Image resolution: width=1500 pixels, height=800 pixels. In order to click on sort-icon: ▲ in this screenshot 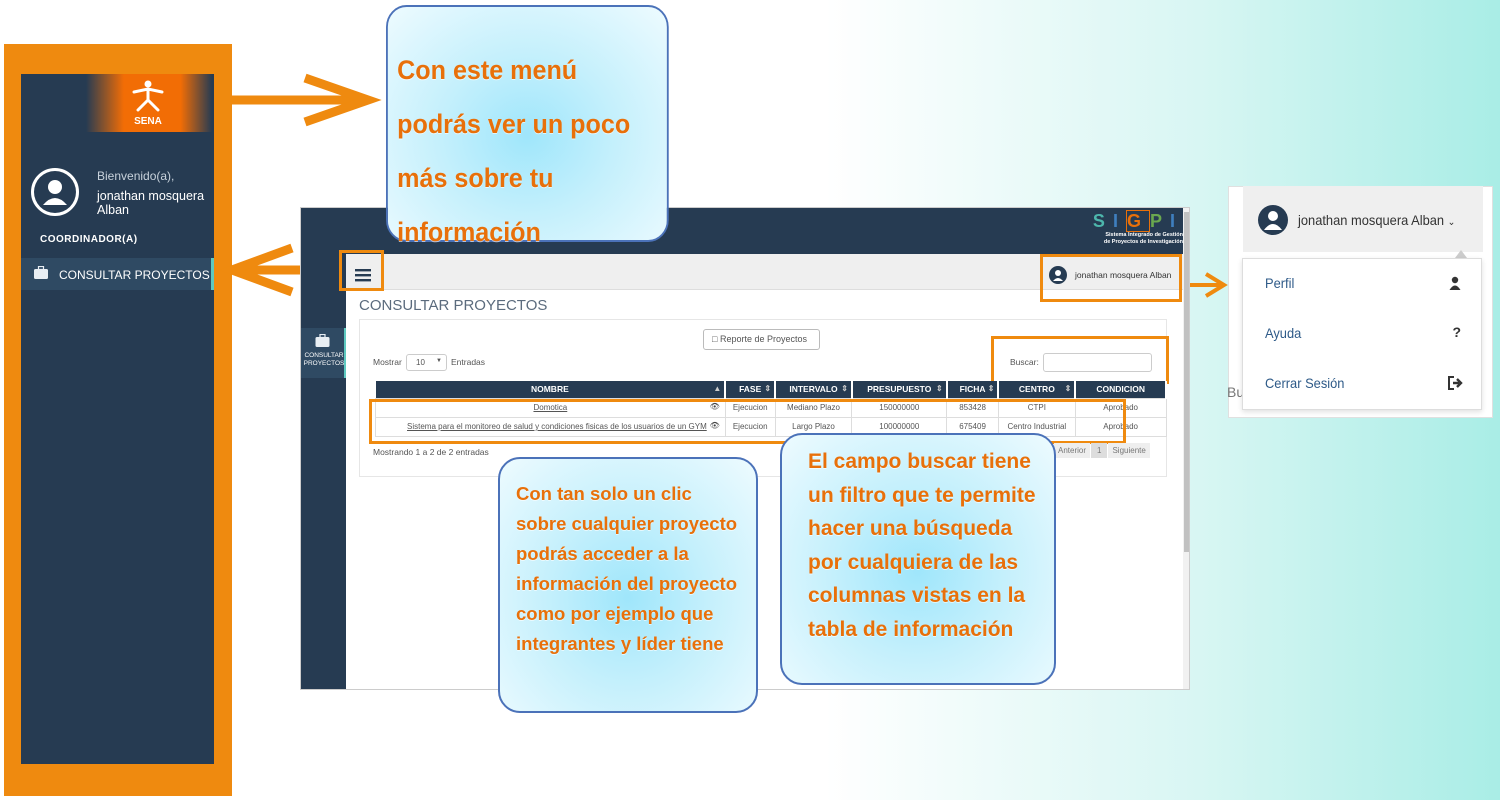, I will do `click(717, 388)`.